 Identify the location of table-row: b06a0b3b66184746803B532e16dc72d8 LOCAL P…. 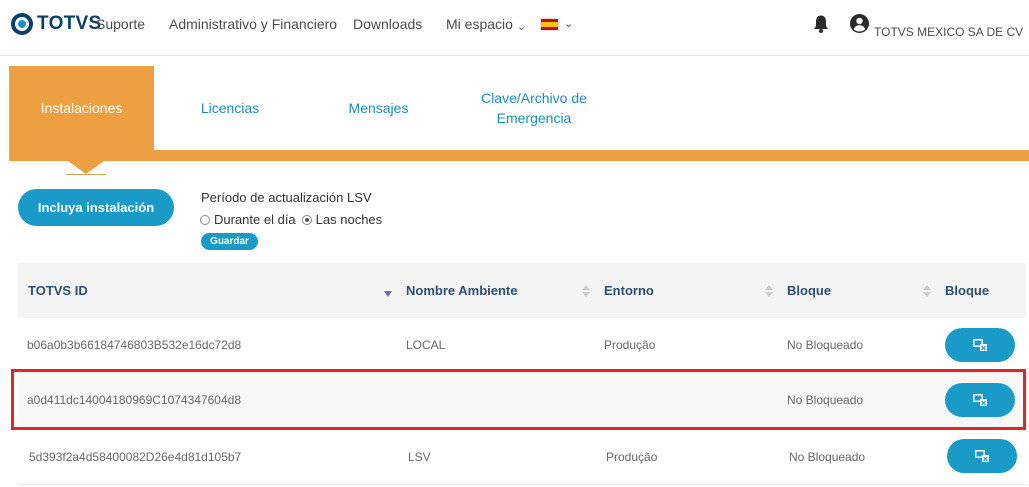
(522, 345).